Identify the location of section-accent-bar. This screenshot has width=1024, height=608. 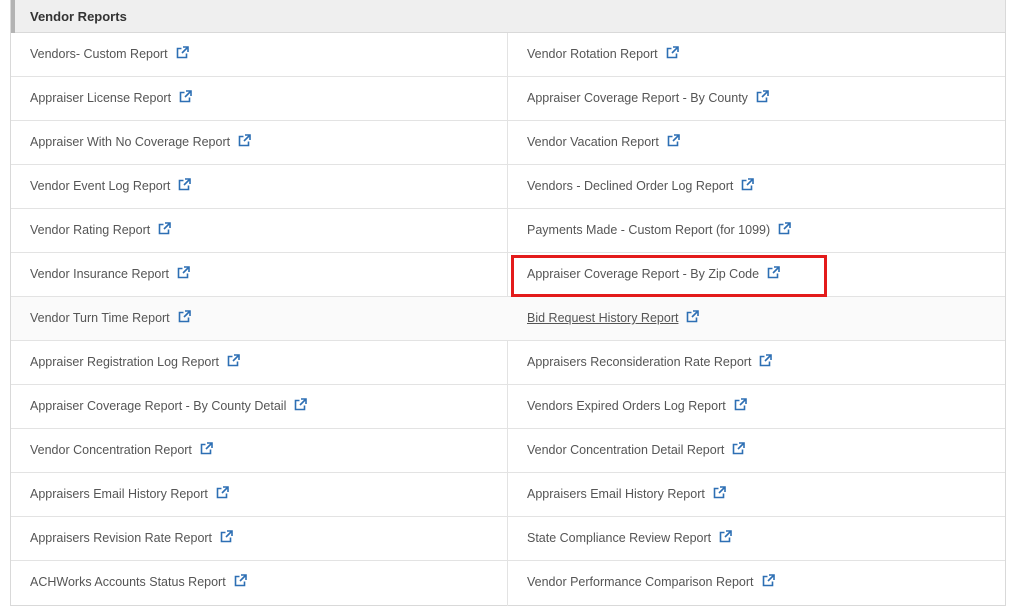
(13, 16).